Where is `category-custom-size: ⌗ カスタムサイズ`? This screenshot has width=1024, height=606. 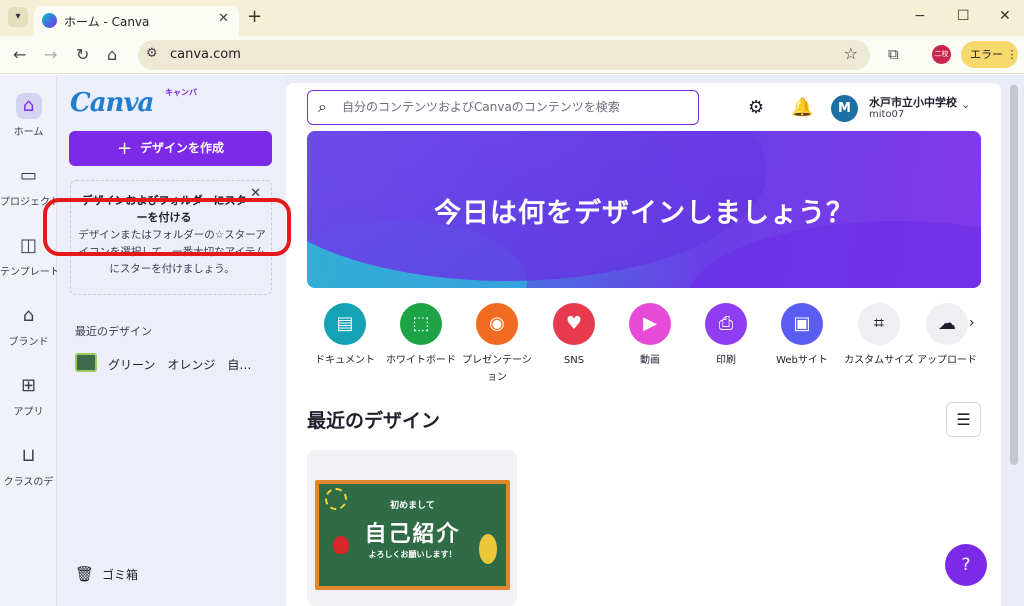 category-custom-size: ⌗ カスタムサイズ is located at coordinates (879, 336).